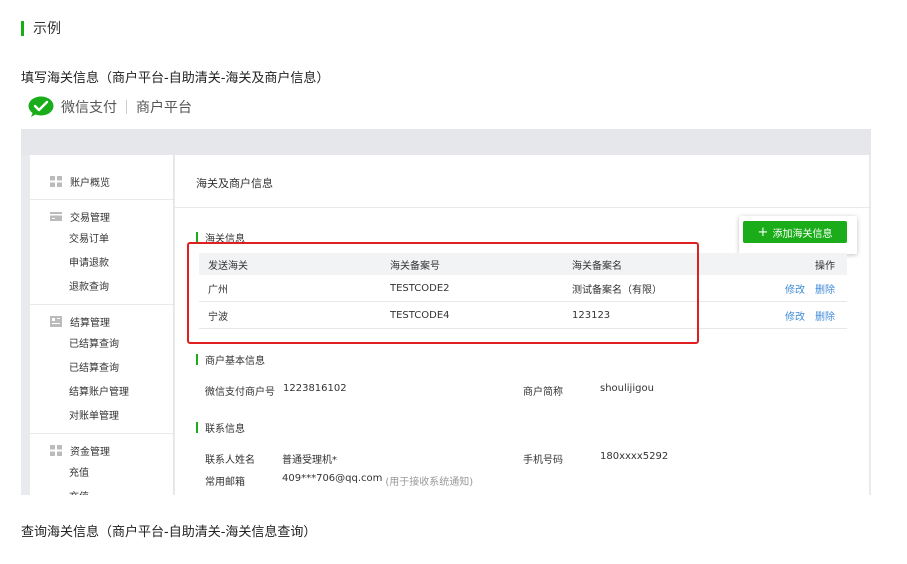 The width and height of the screenshot is (907, 564). I want to click on sidebar-item-statements: 对账单管理, so click(101, 417).